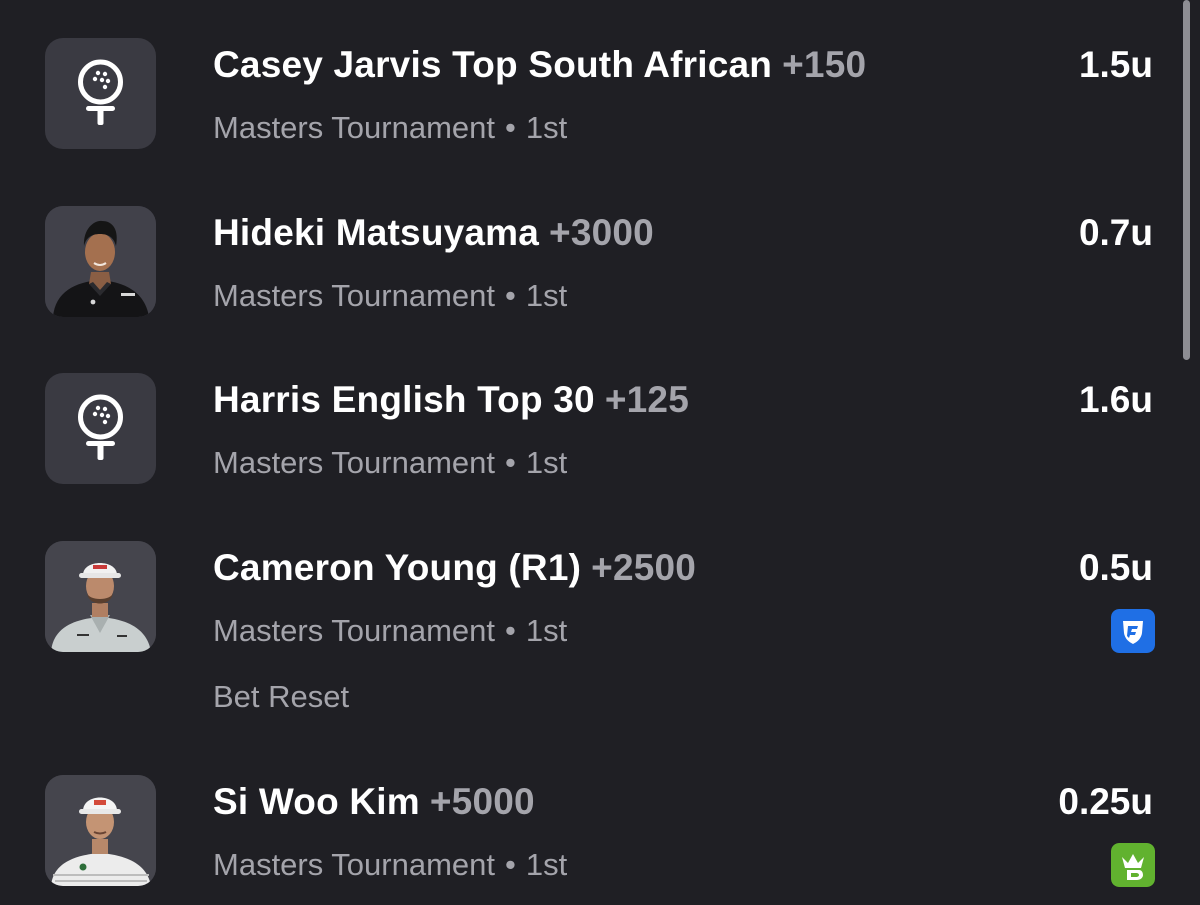  What do you see at coordinates (824, 64) in the screenshot?
I see `bet-odds: +150` at bounding box center [824, 64].